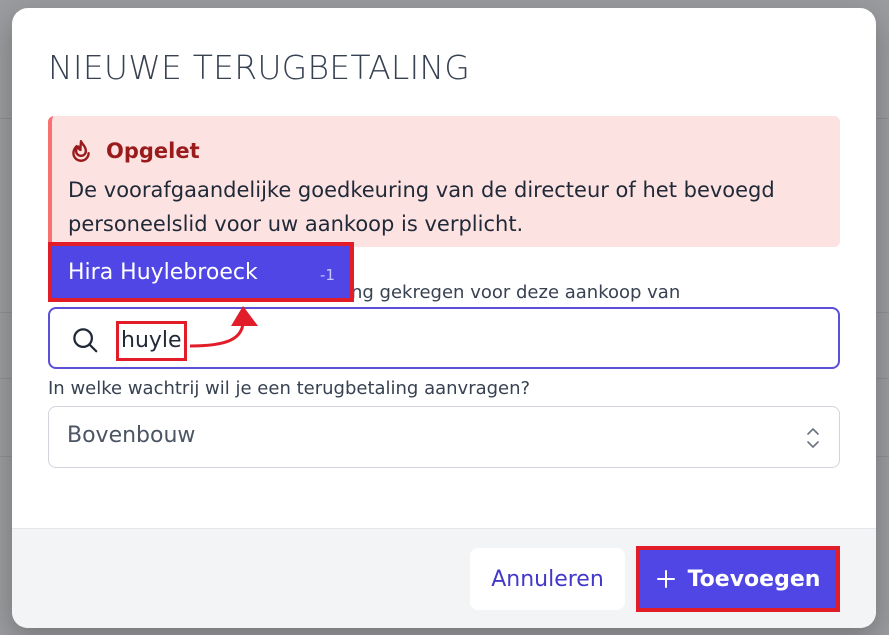  Describe the element at coordinates (163, 272) in the screenshot. I see `dropdown-option-label: Hira Huylebroeck` at that location.